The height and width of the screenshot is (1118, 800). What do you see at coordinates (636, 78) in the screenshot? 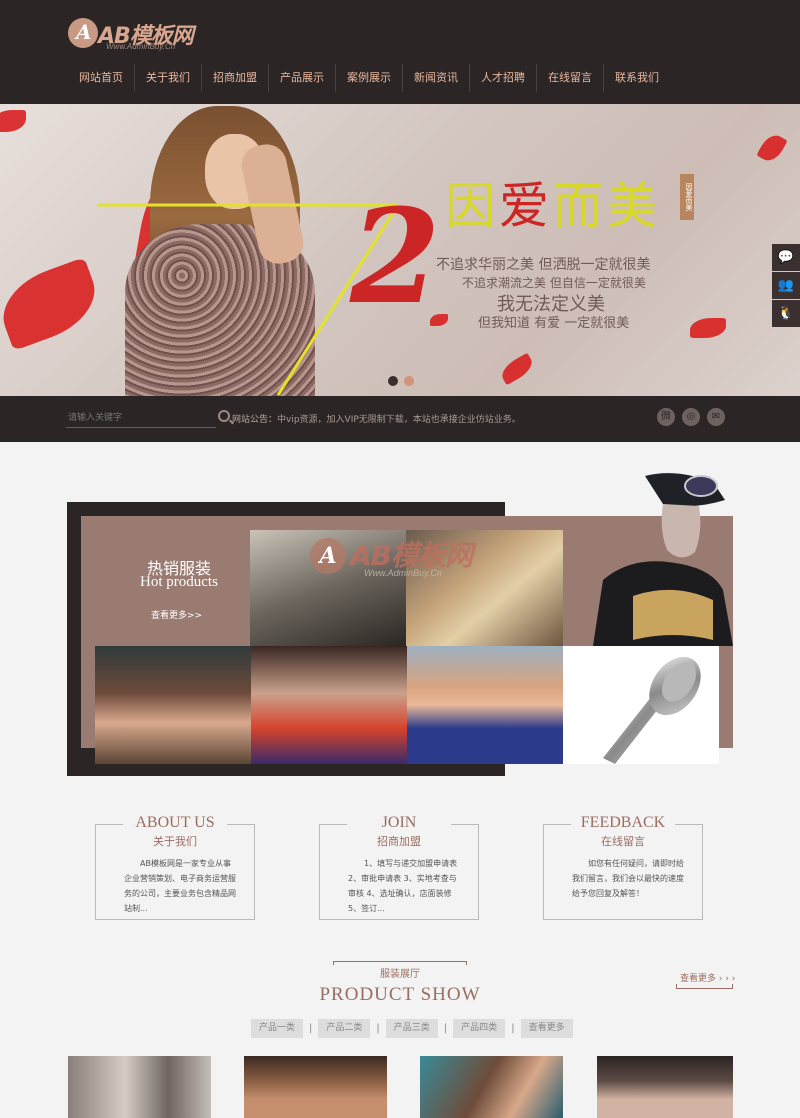
I see `nav-contact: 联系我们` at bounding box center [636, 78].